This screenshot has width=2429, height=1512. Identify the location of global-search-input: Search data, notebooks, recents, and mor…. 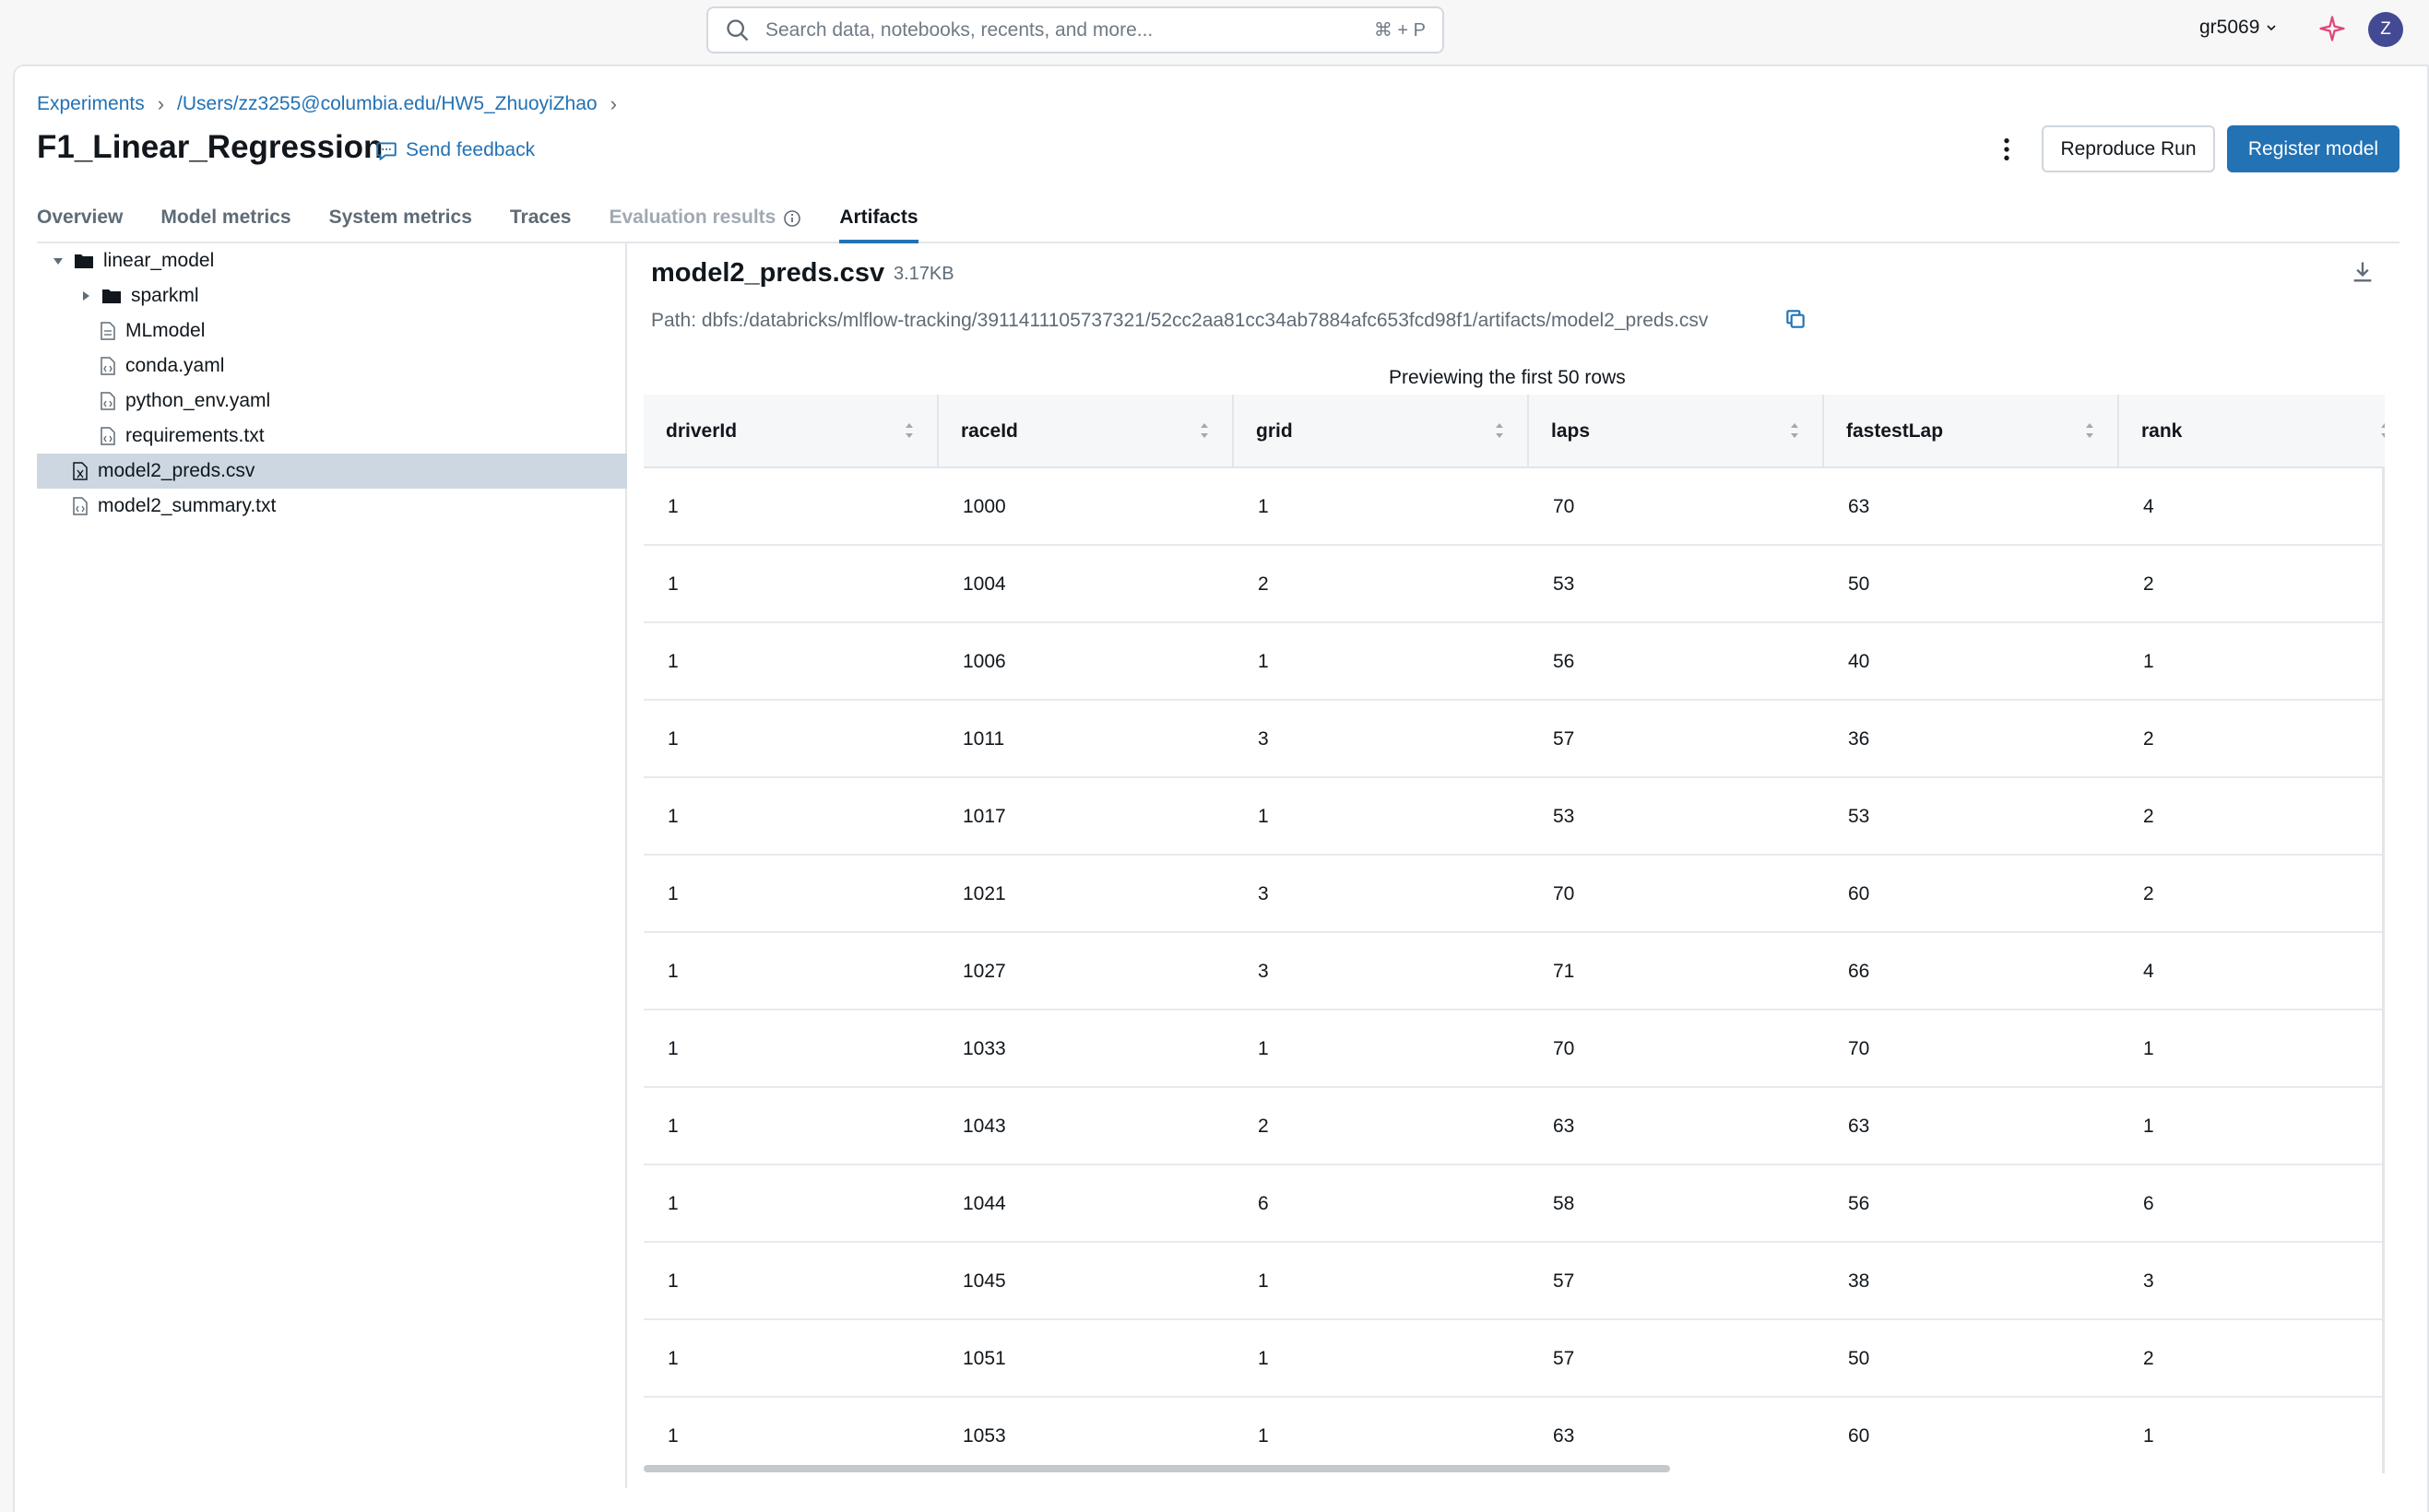
(1075, 29).